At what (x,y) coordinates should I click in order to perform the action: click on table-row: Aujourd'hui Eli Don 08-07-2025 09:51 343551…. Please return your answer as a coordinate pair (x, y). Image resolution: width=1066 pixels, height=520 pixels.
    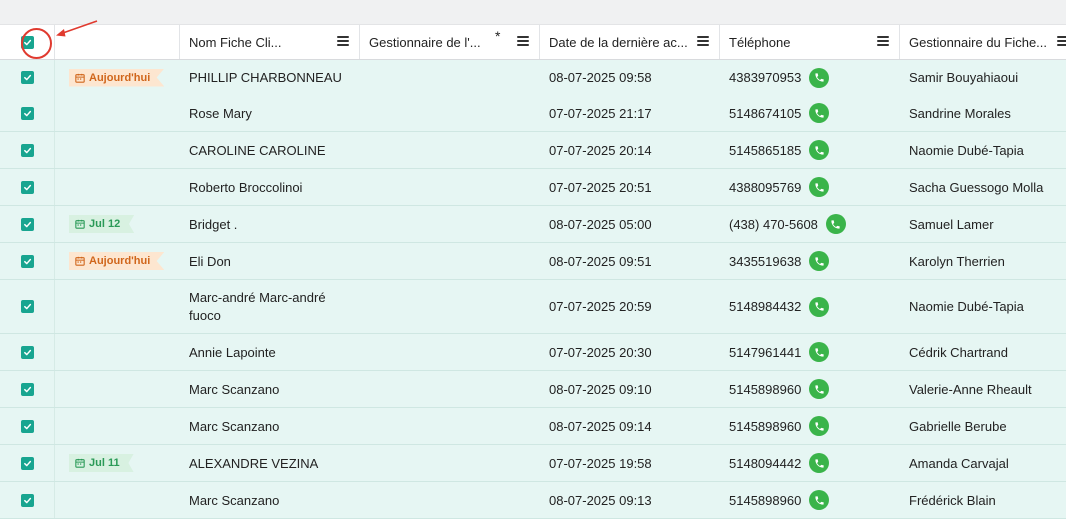
    Looking at the image, I should click on (533, 261).